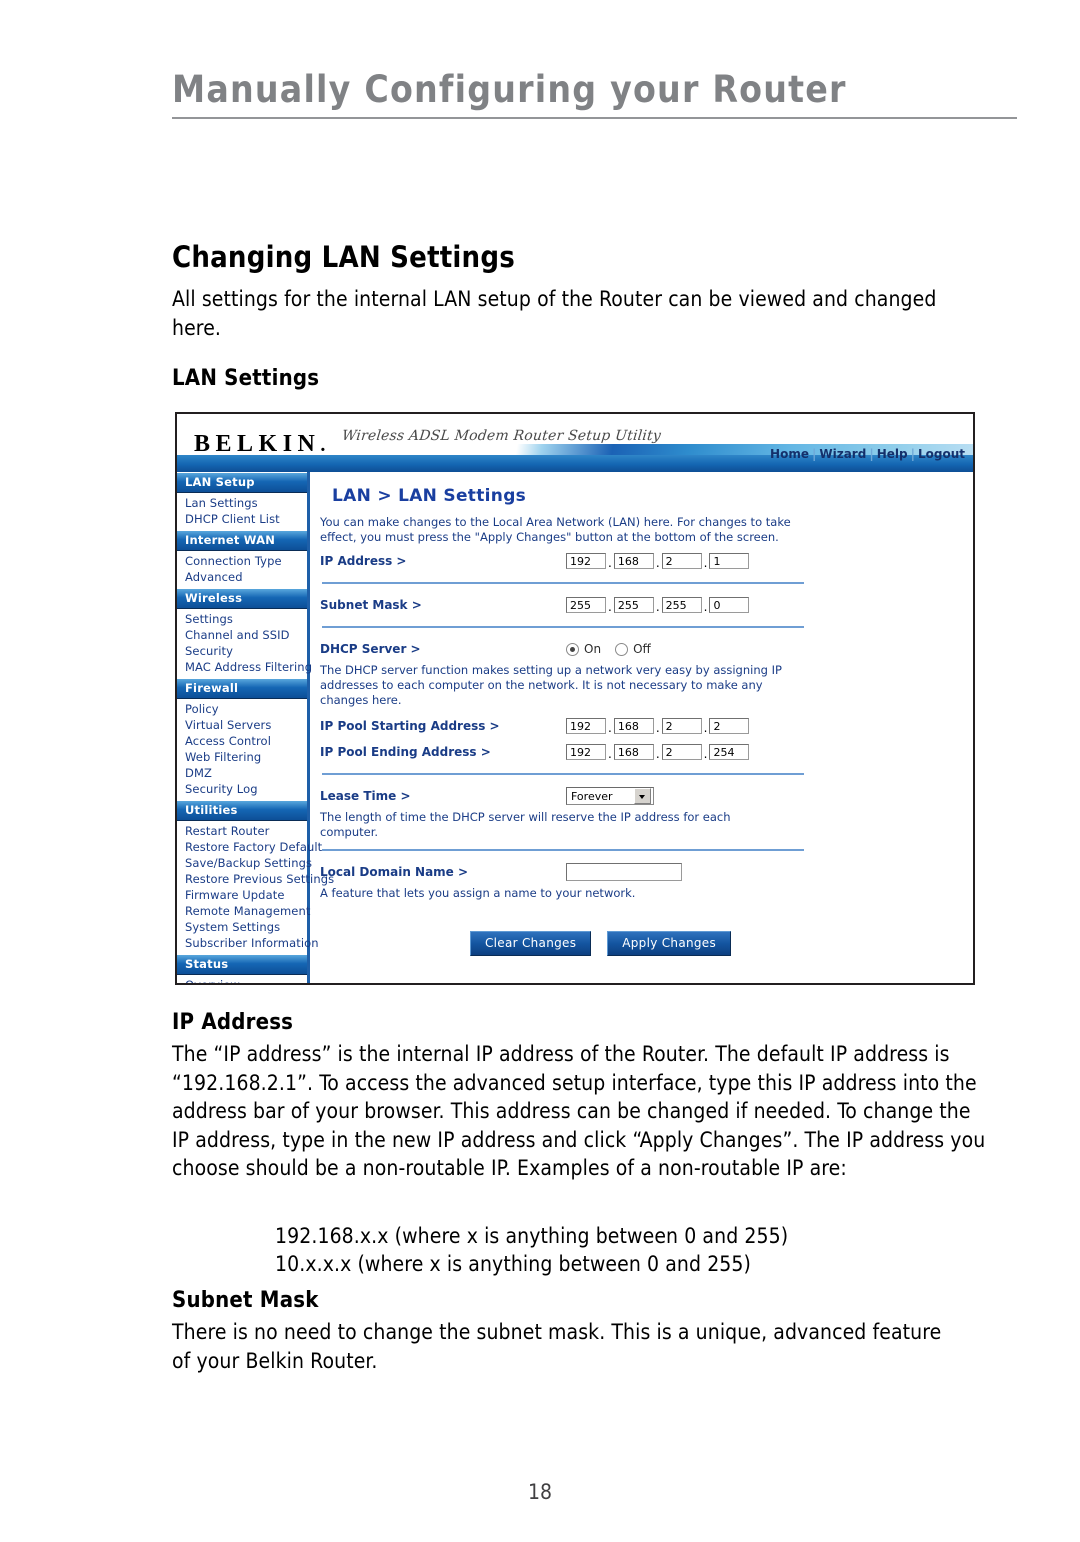 This screenshot has width=1080, height=1542. Describe the element at coordinates (586, 726) in the screenshot. I see `ip-pool-start-octet-1: 192` at that location.